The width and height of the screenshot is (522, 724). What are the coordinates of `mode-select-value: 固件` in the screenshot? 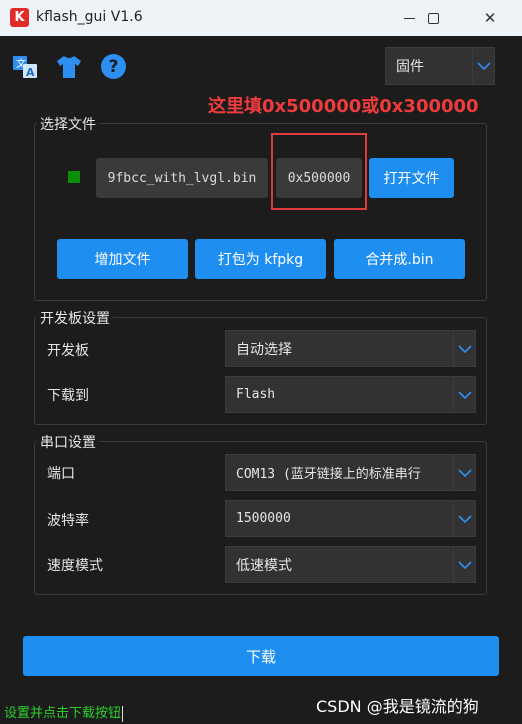 It's located at (410, 67).